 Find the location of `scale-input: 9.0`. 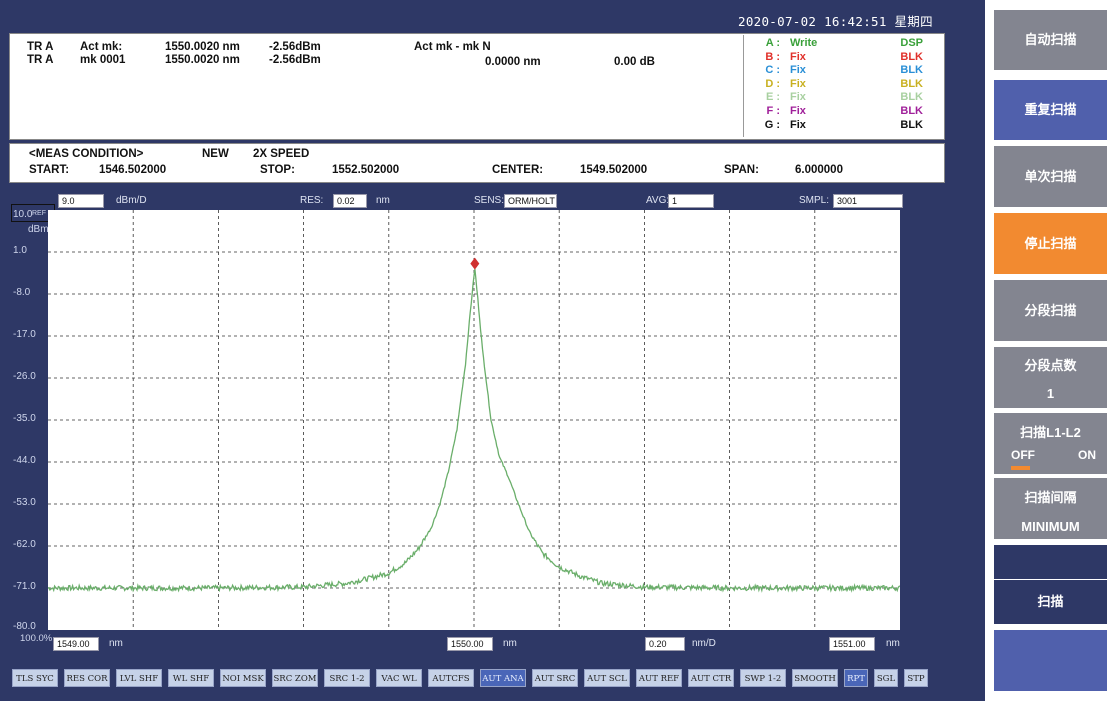

scale-input: 9.0 is located at coordinates (81, 201).